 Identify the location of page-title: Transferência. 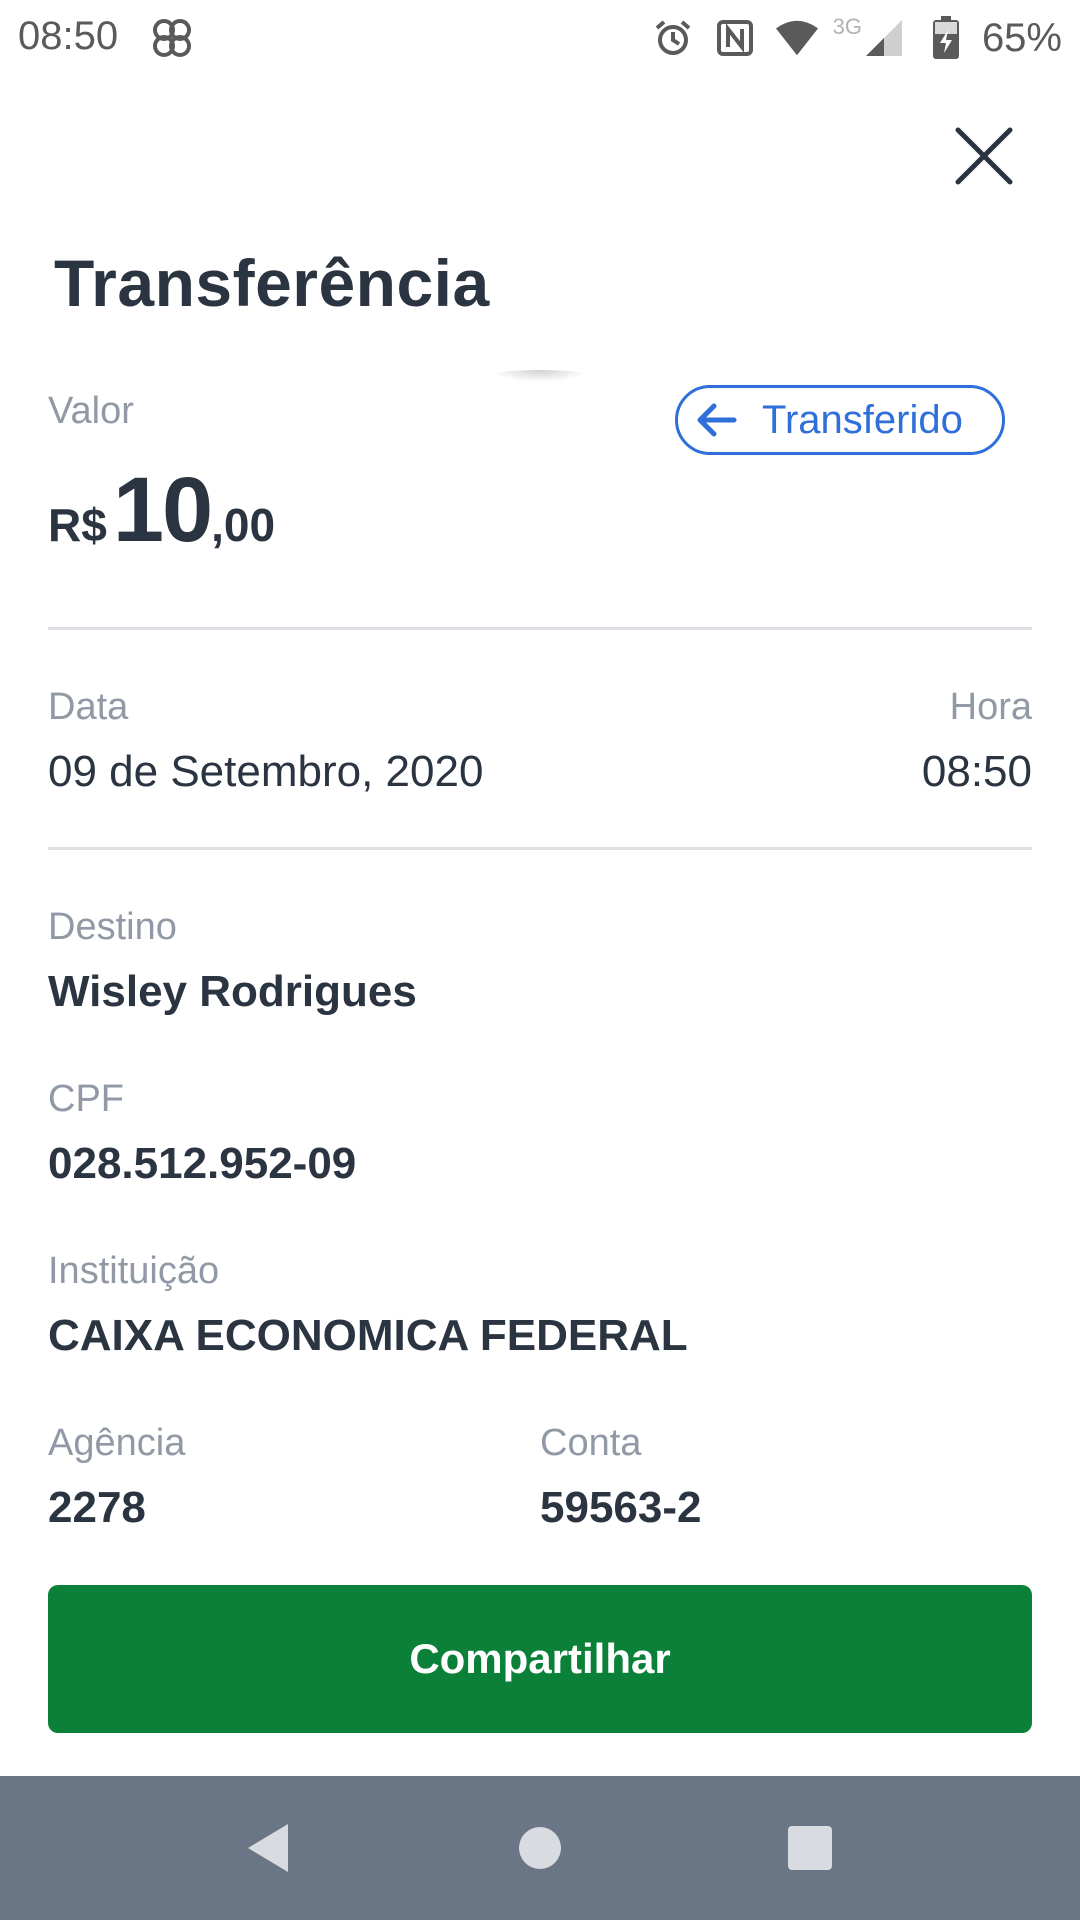
(272, 283).